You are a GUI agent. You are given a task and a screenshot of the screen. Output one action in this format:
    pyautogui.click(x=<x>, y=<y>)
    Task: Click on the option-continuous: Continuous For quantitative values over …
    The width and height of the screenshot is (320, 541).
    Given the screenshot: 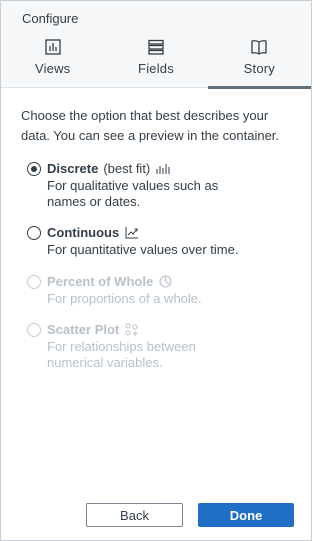 What is the action you would take?
    pyautogui.click(x=132, y=241)
    